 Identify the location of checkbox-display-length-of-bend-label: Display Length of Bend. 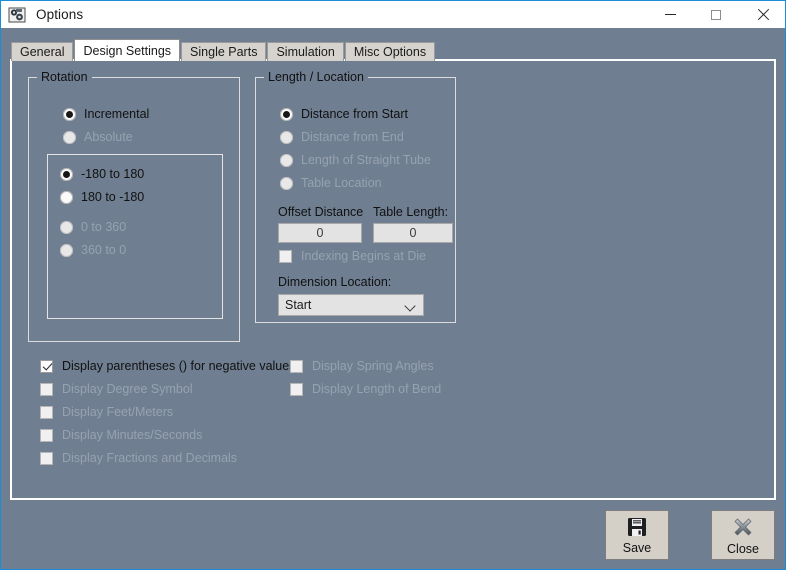
(377, 389).